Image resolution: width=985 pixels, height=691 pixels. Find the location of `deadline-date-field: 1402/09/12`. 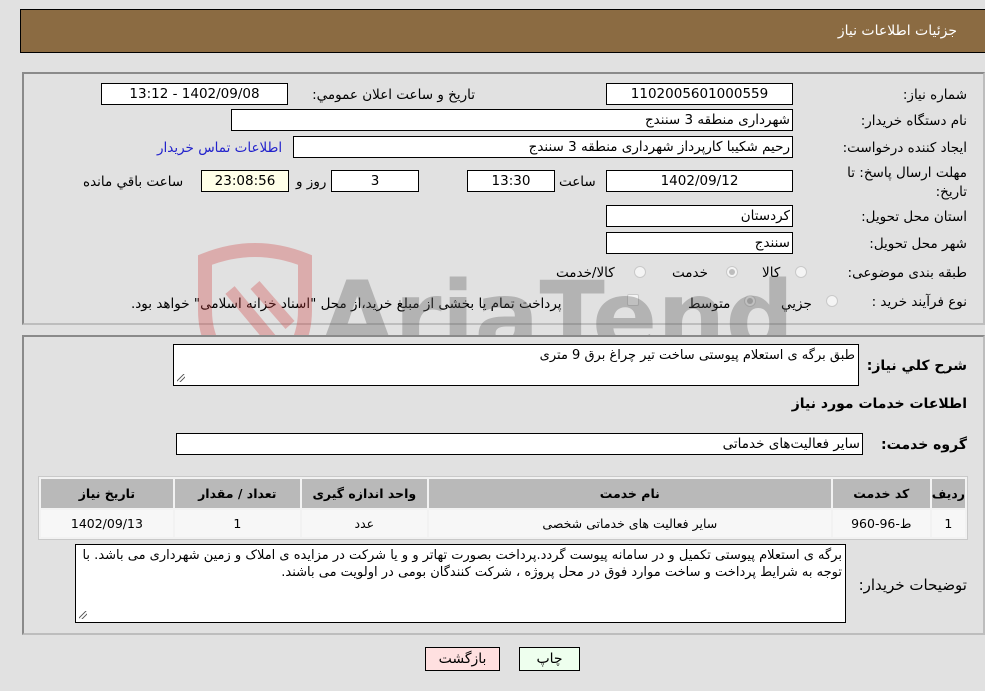

deadline-date-field: 1402/09/12 is located at coordinates (699, 181).